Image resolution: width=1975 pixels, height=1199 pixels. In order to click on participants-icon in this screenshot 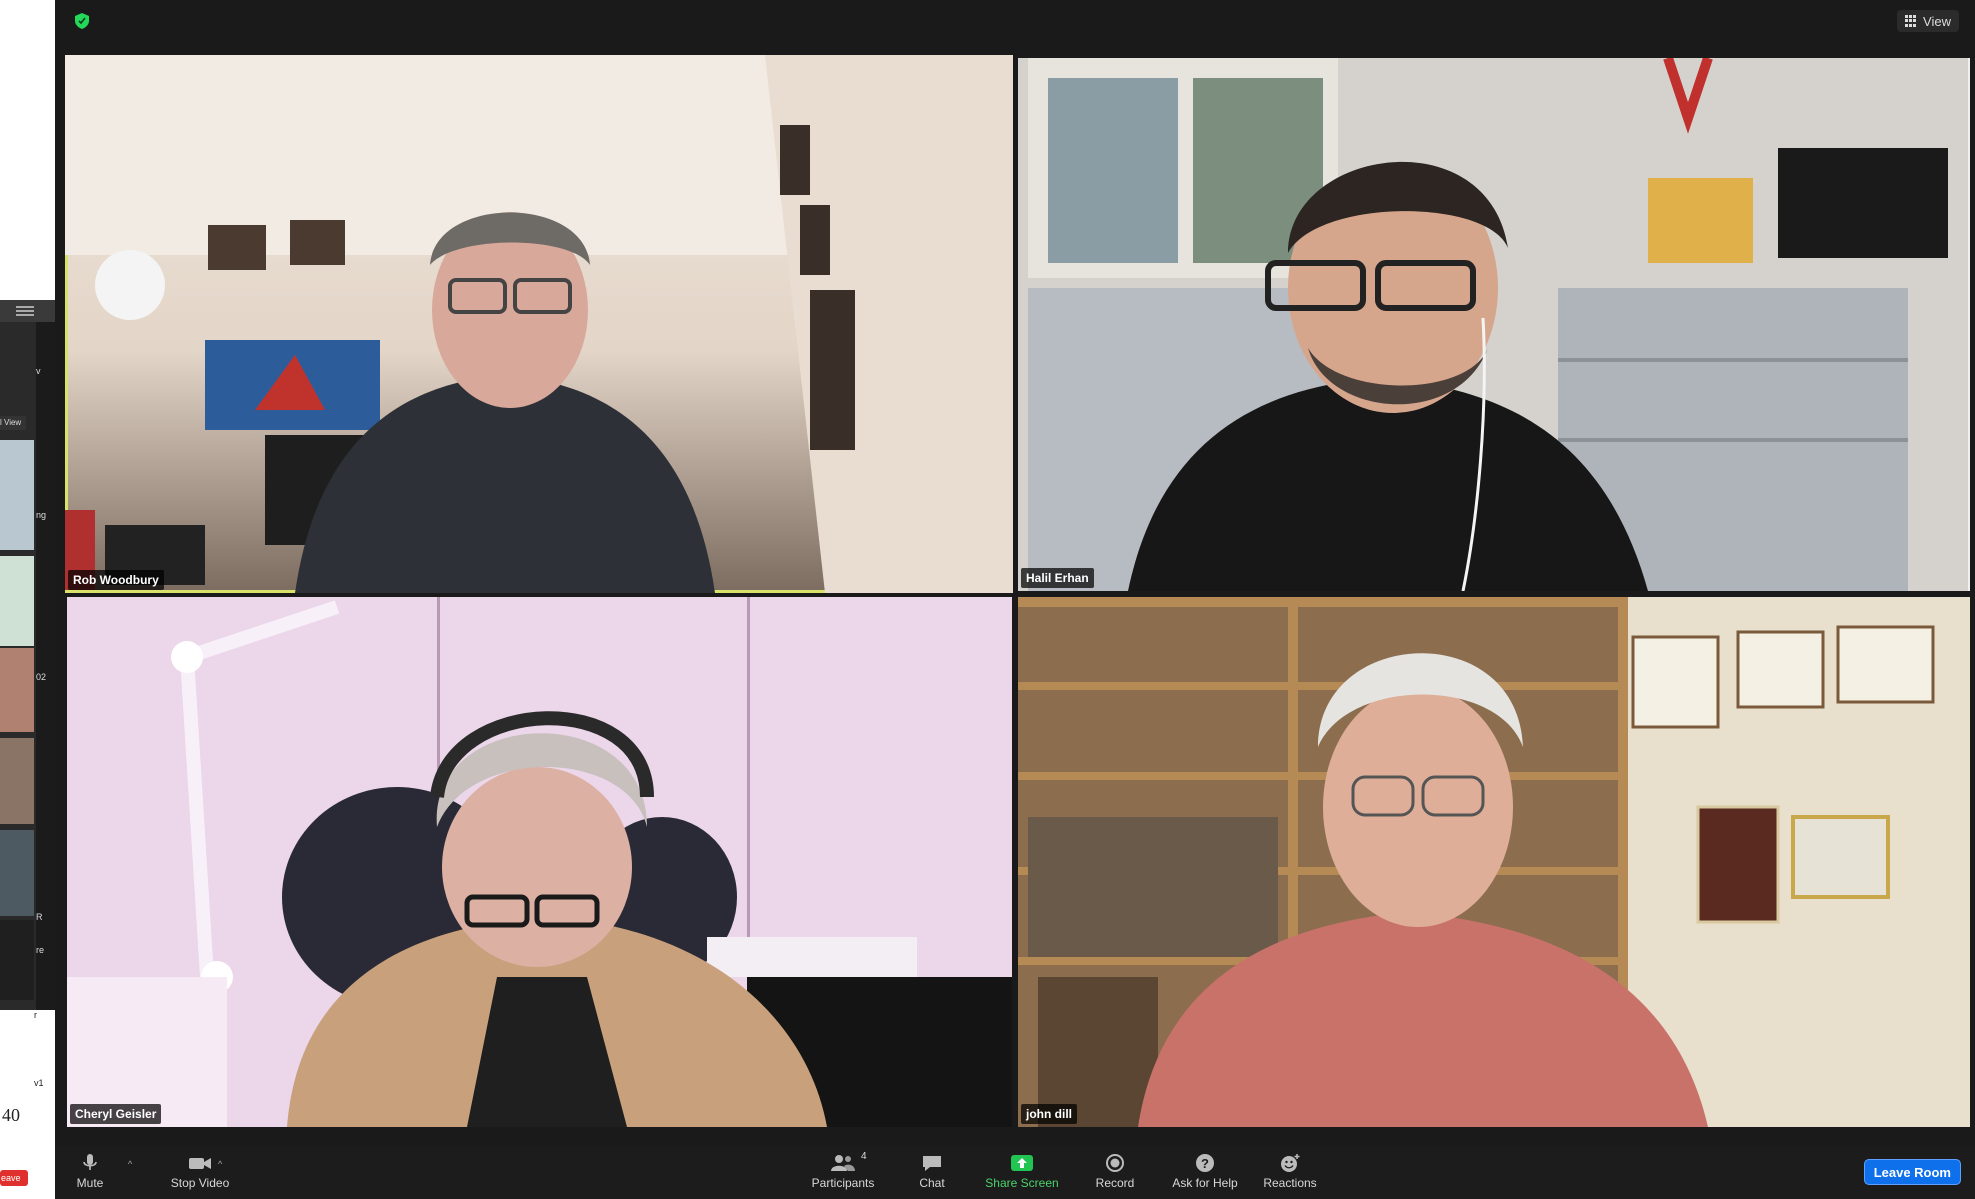, I will do `click(843, 1163)`.